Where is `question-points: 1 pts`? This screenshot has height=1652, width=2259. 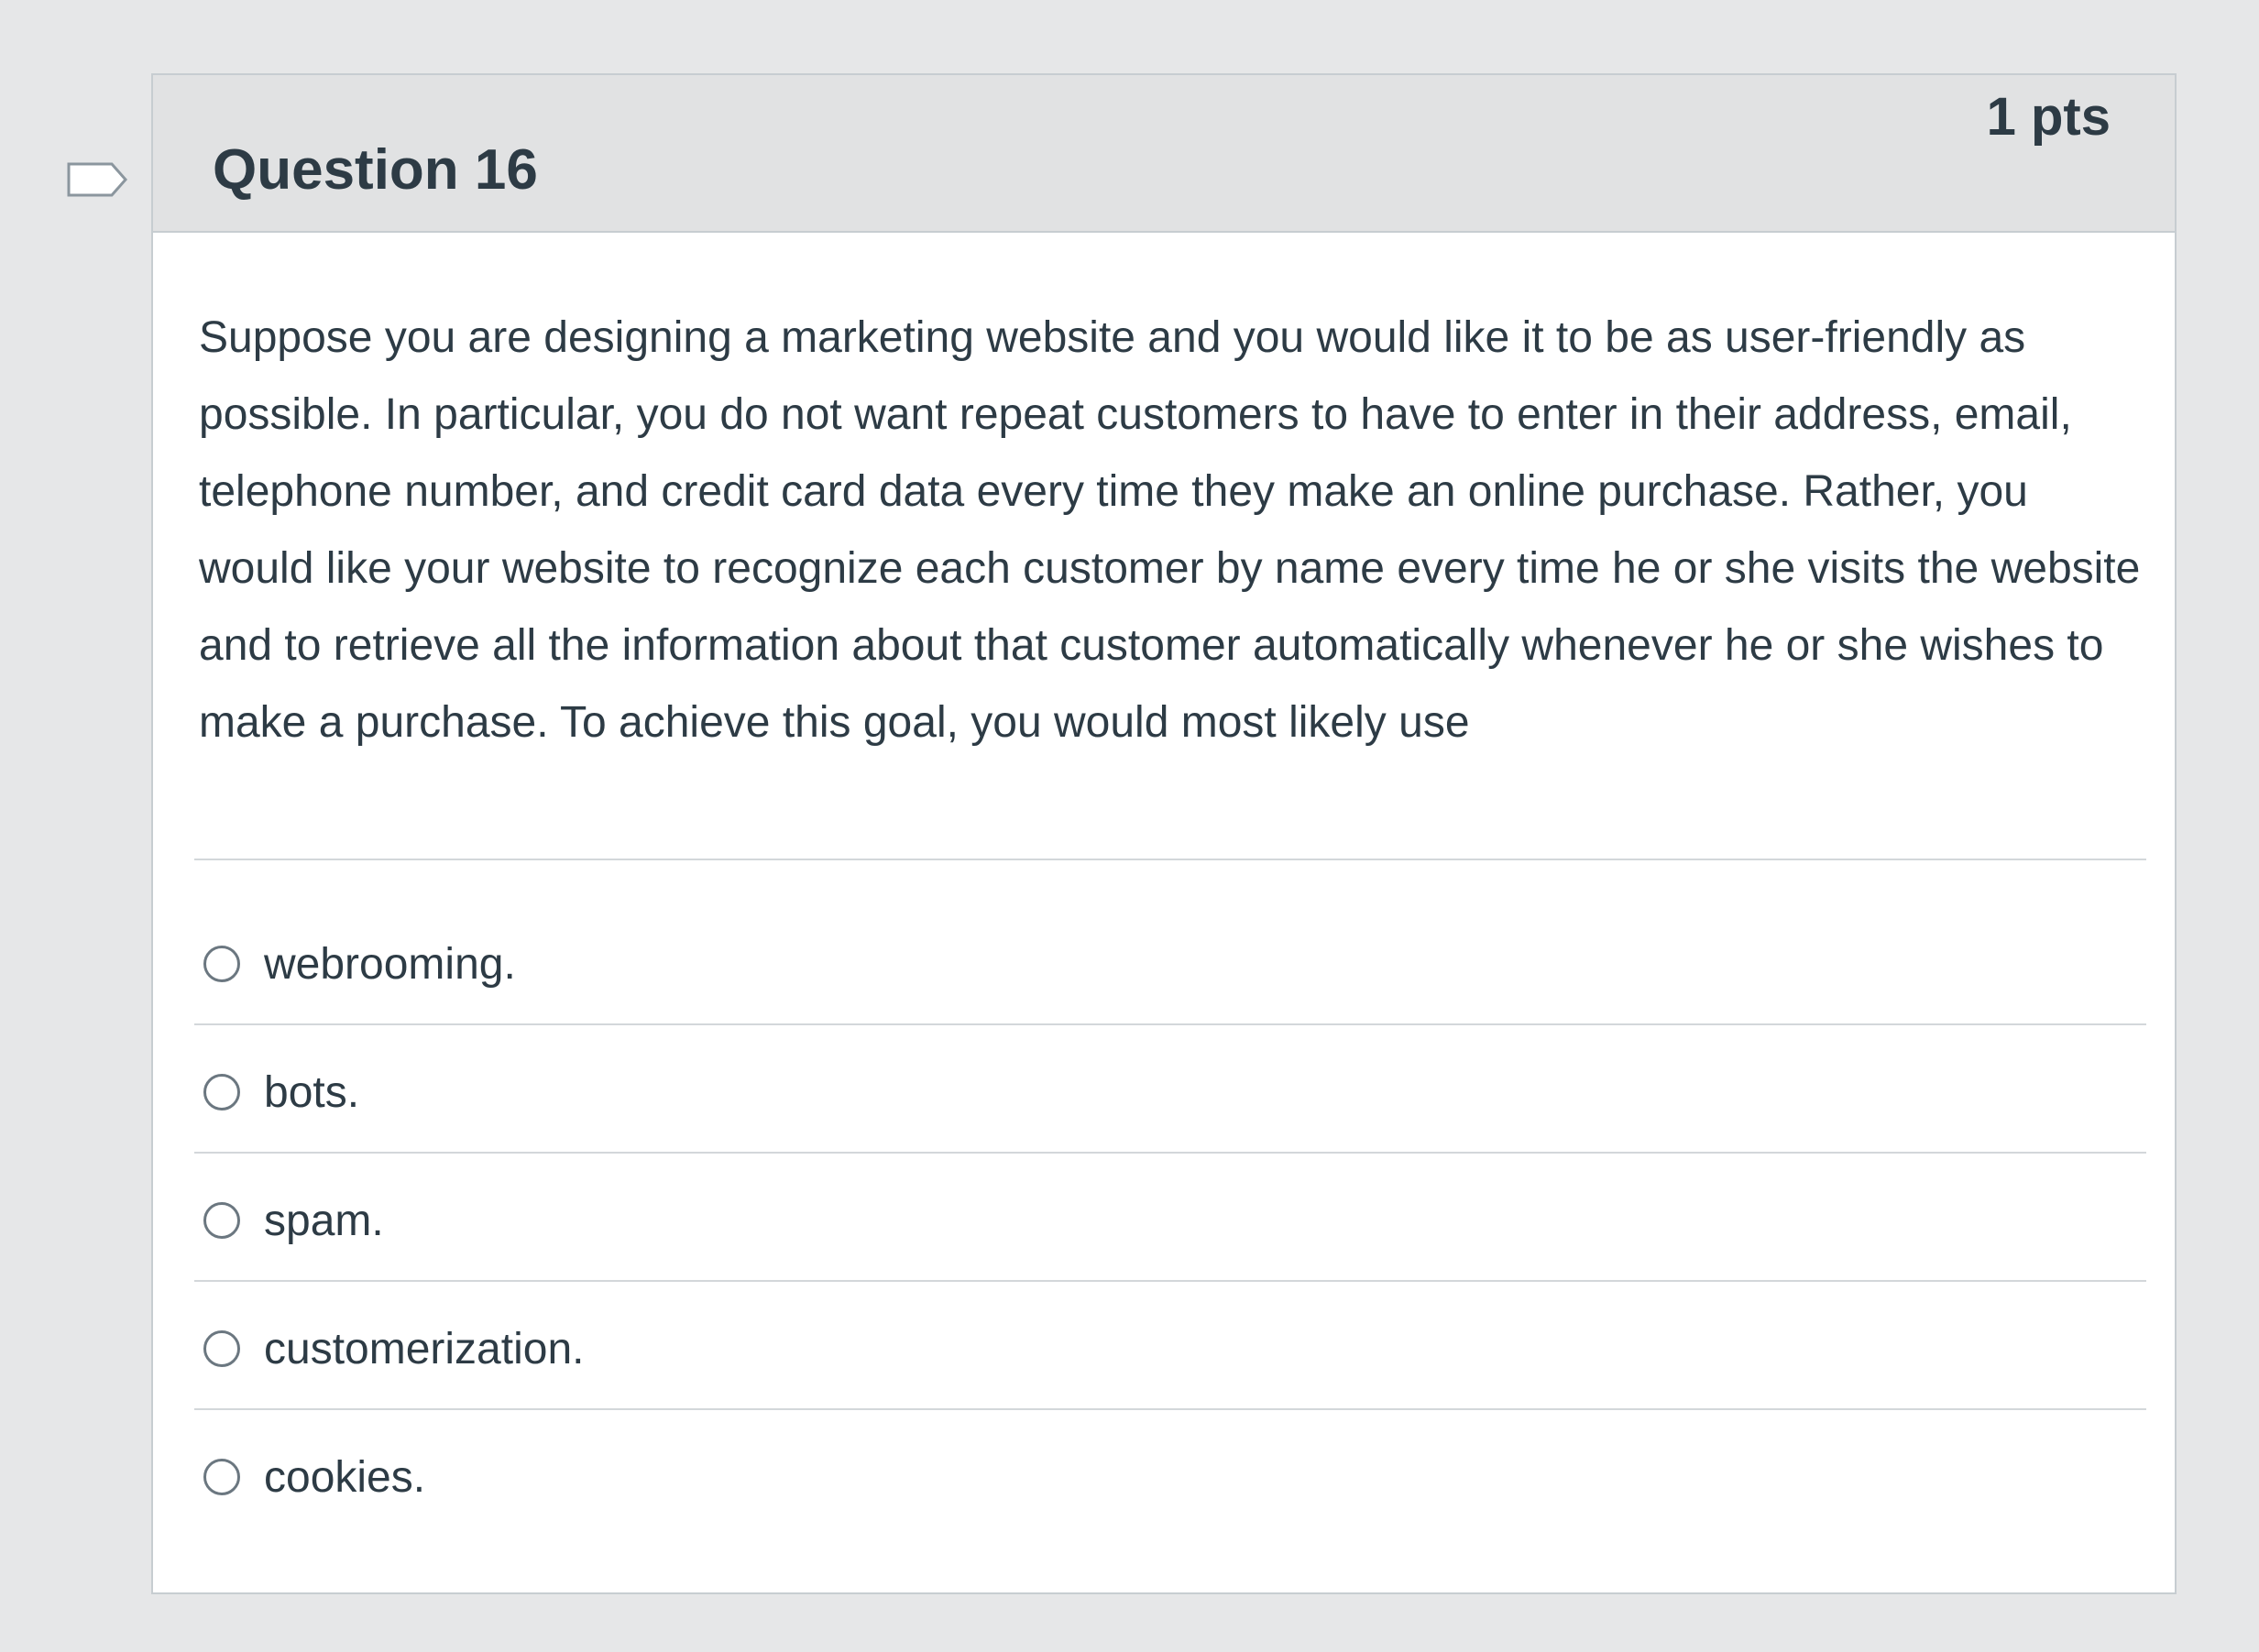
question-points: 1 pts is located at coordinates (2049, 117).